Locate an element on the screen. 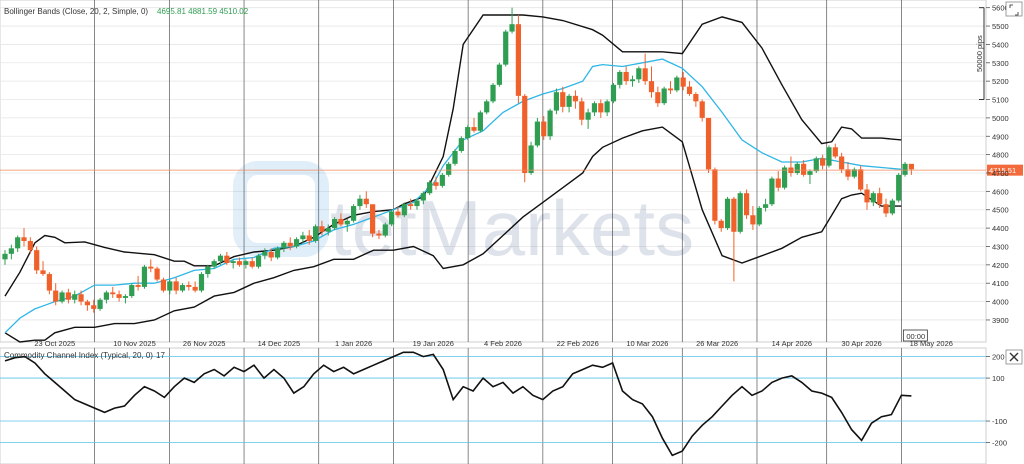 This screenshot has width=1024, height=464. y-tick-label: 5500 is located at coordinates (1000, 26).